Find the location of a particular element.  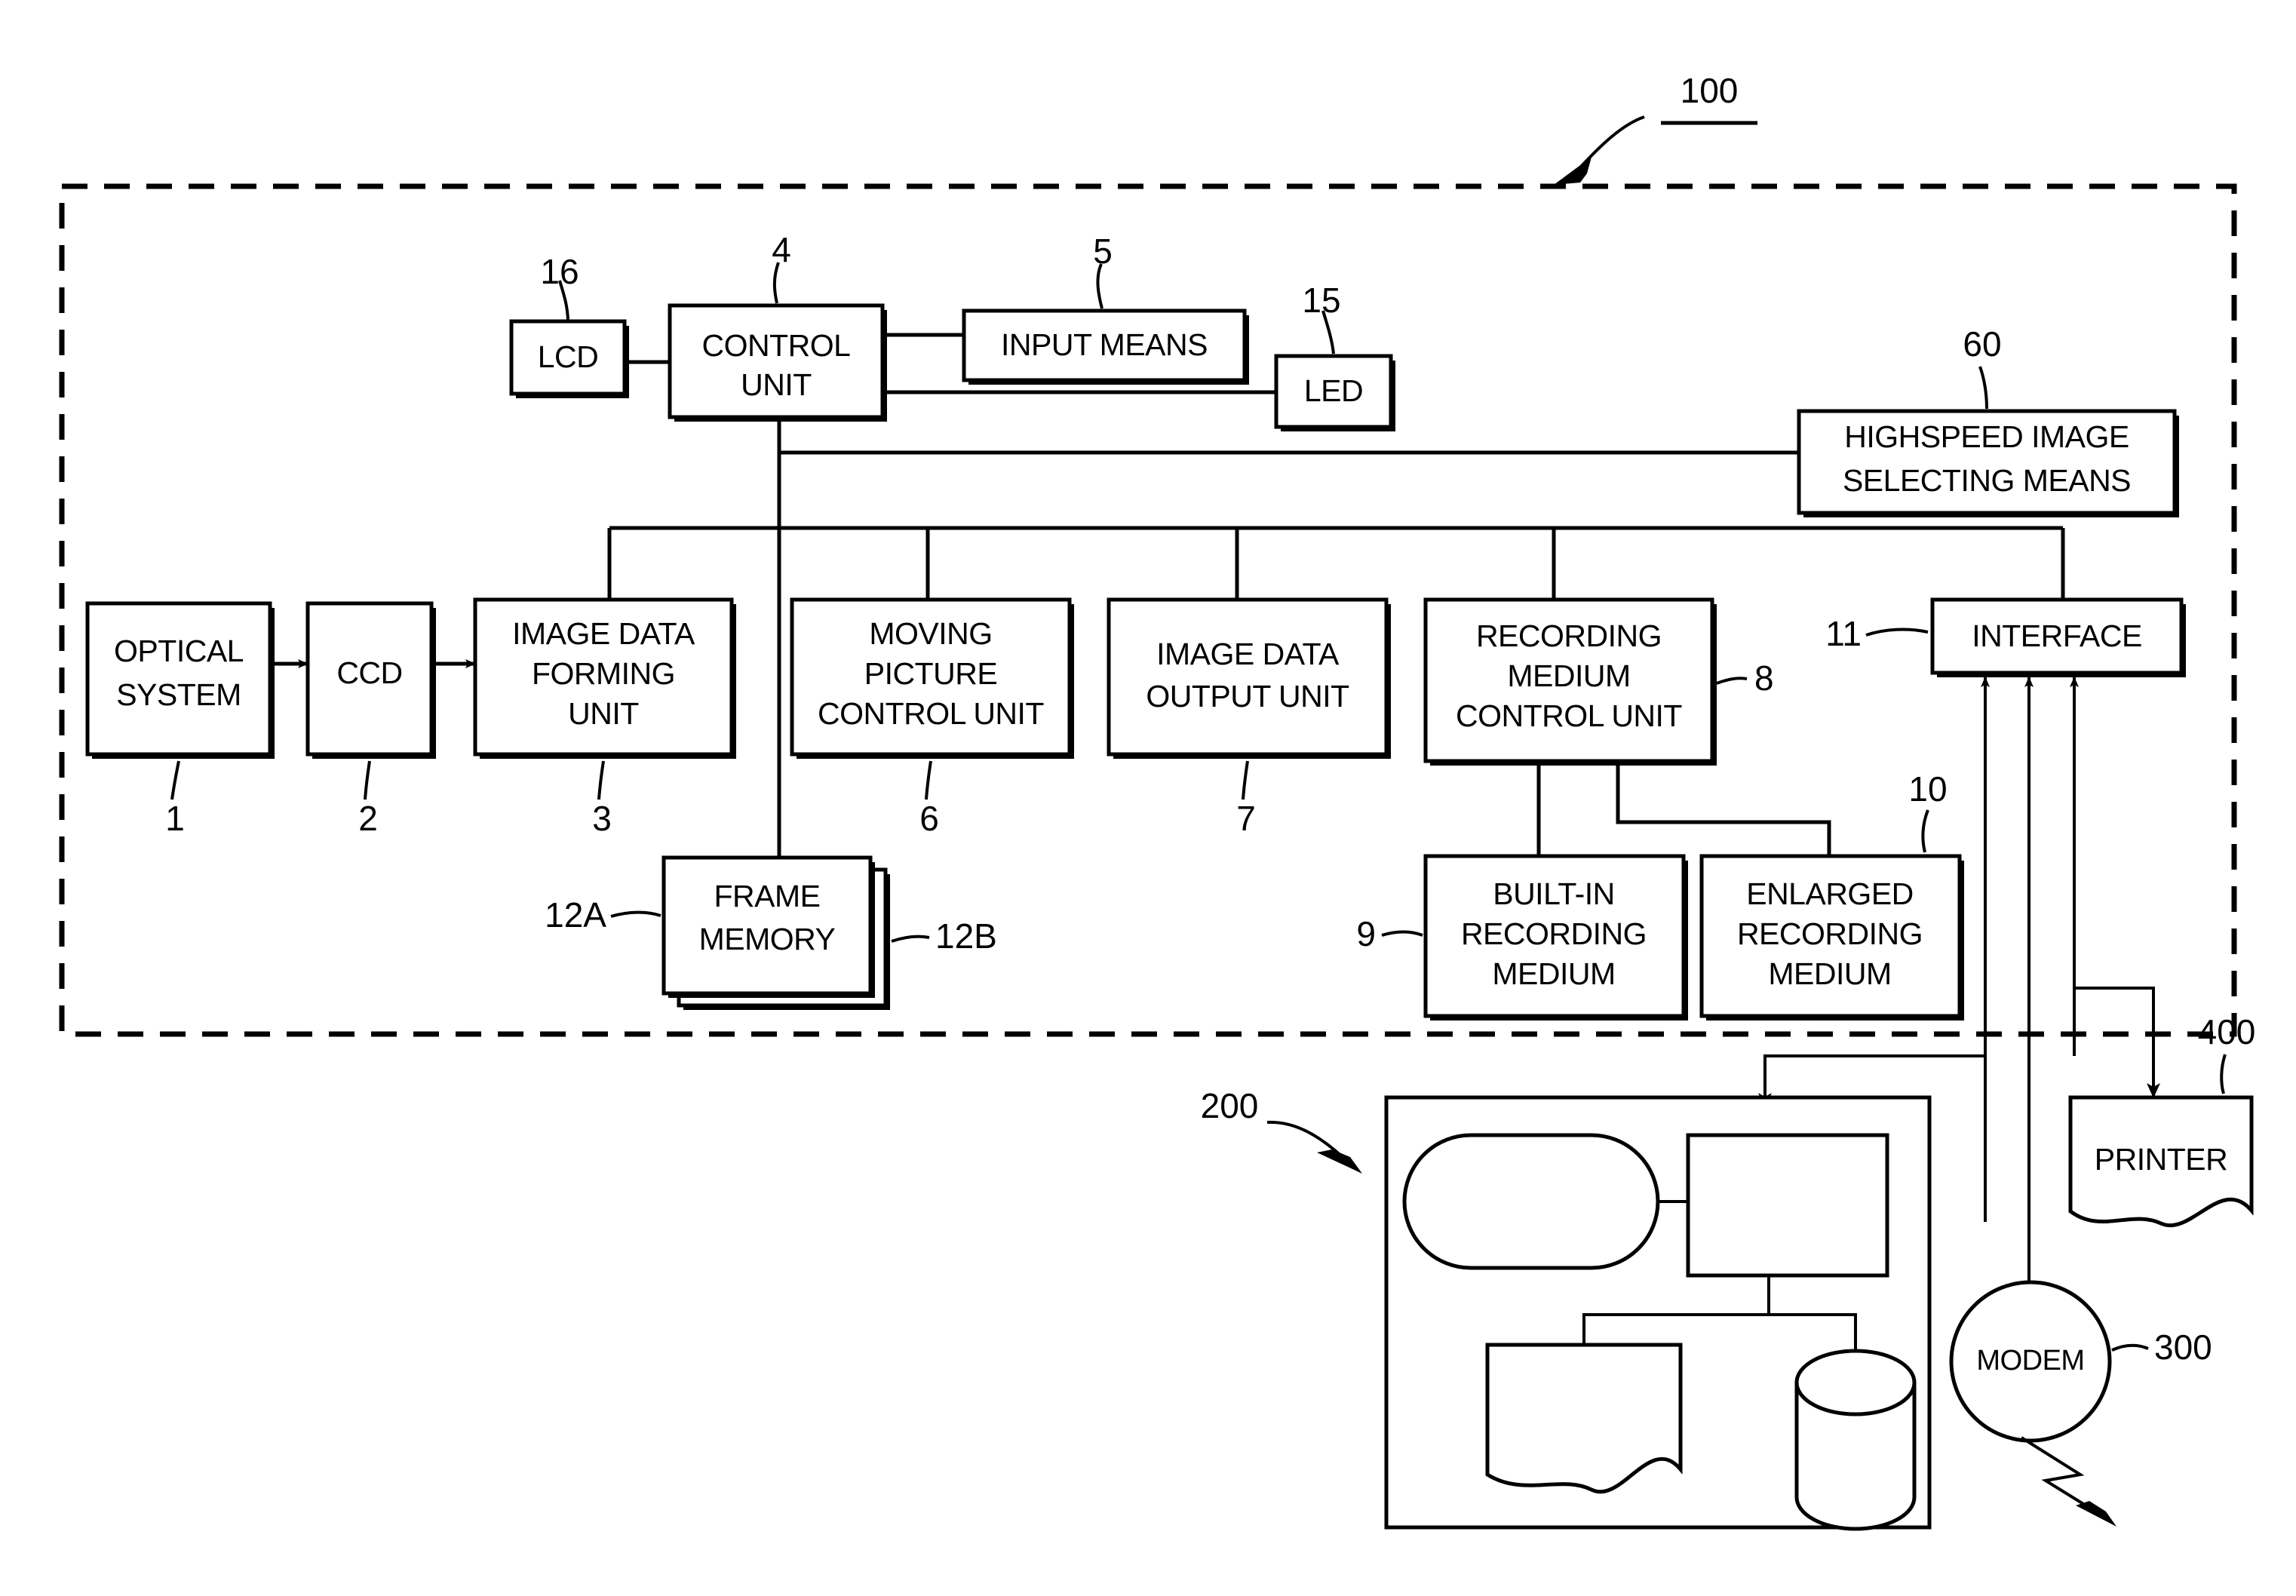

computer-cpu-box is located at coordinates (1787, 1205).